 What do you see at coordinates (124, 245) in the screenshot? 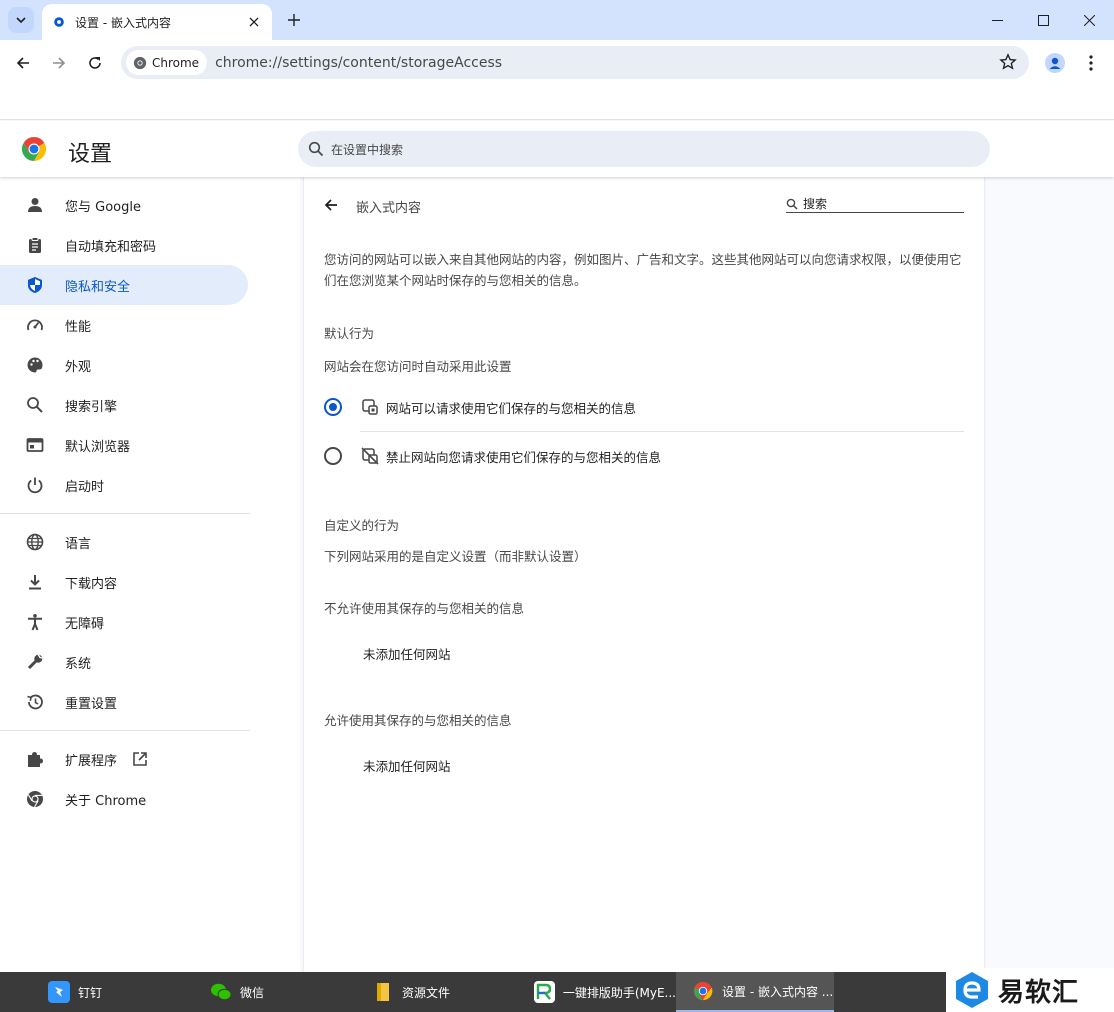
I see `sidebar-item-autofill: 自动填充和密码` at bounding box center [124, 245].